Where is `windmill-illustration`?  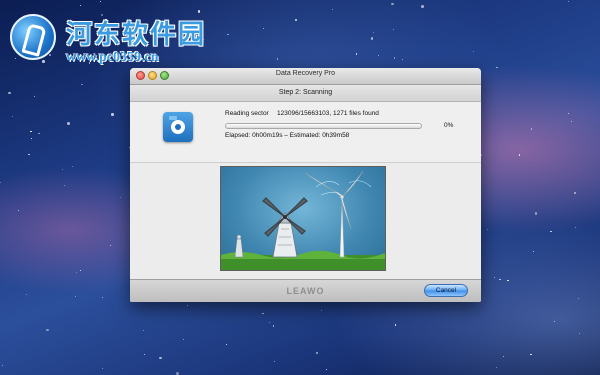
windmill-illustration is located at coordinates (303, 218).